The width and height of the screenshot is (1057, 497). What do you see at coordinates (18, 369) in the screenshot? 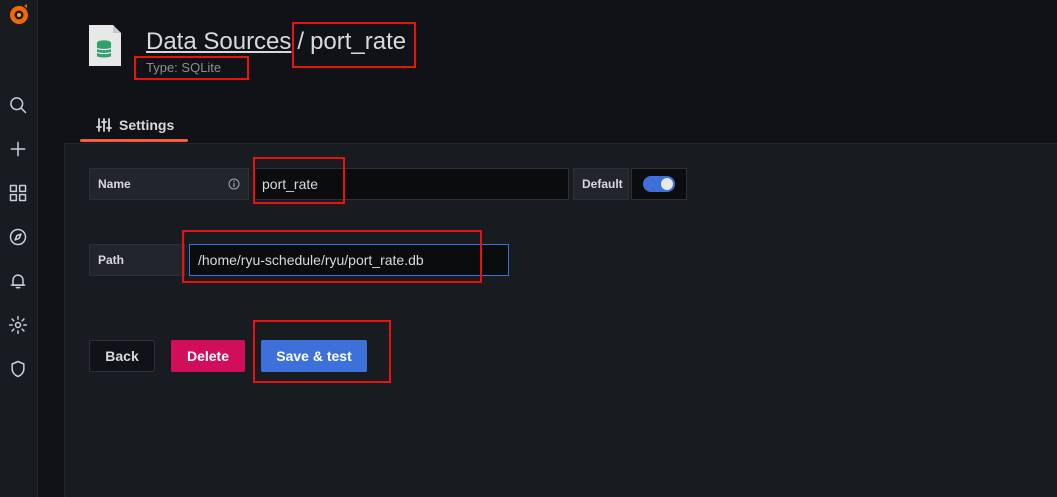
I see `shield-icon` at bounding box center [18, 369].